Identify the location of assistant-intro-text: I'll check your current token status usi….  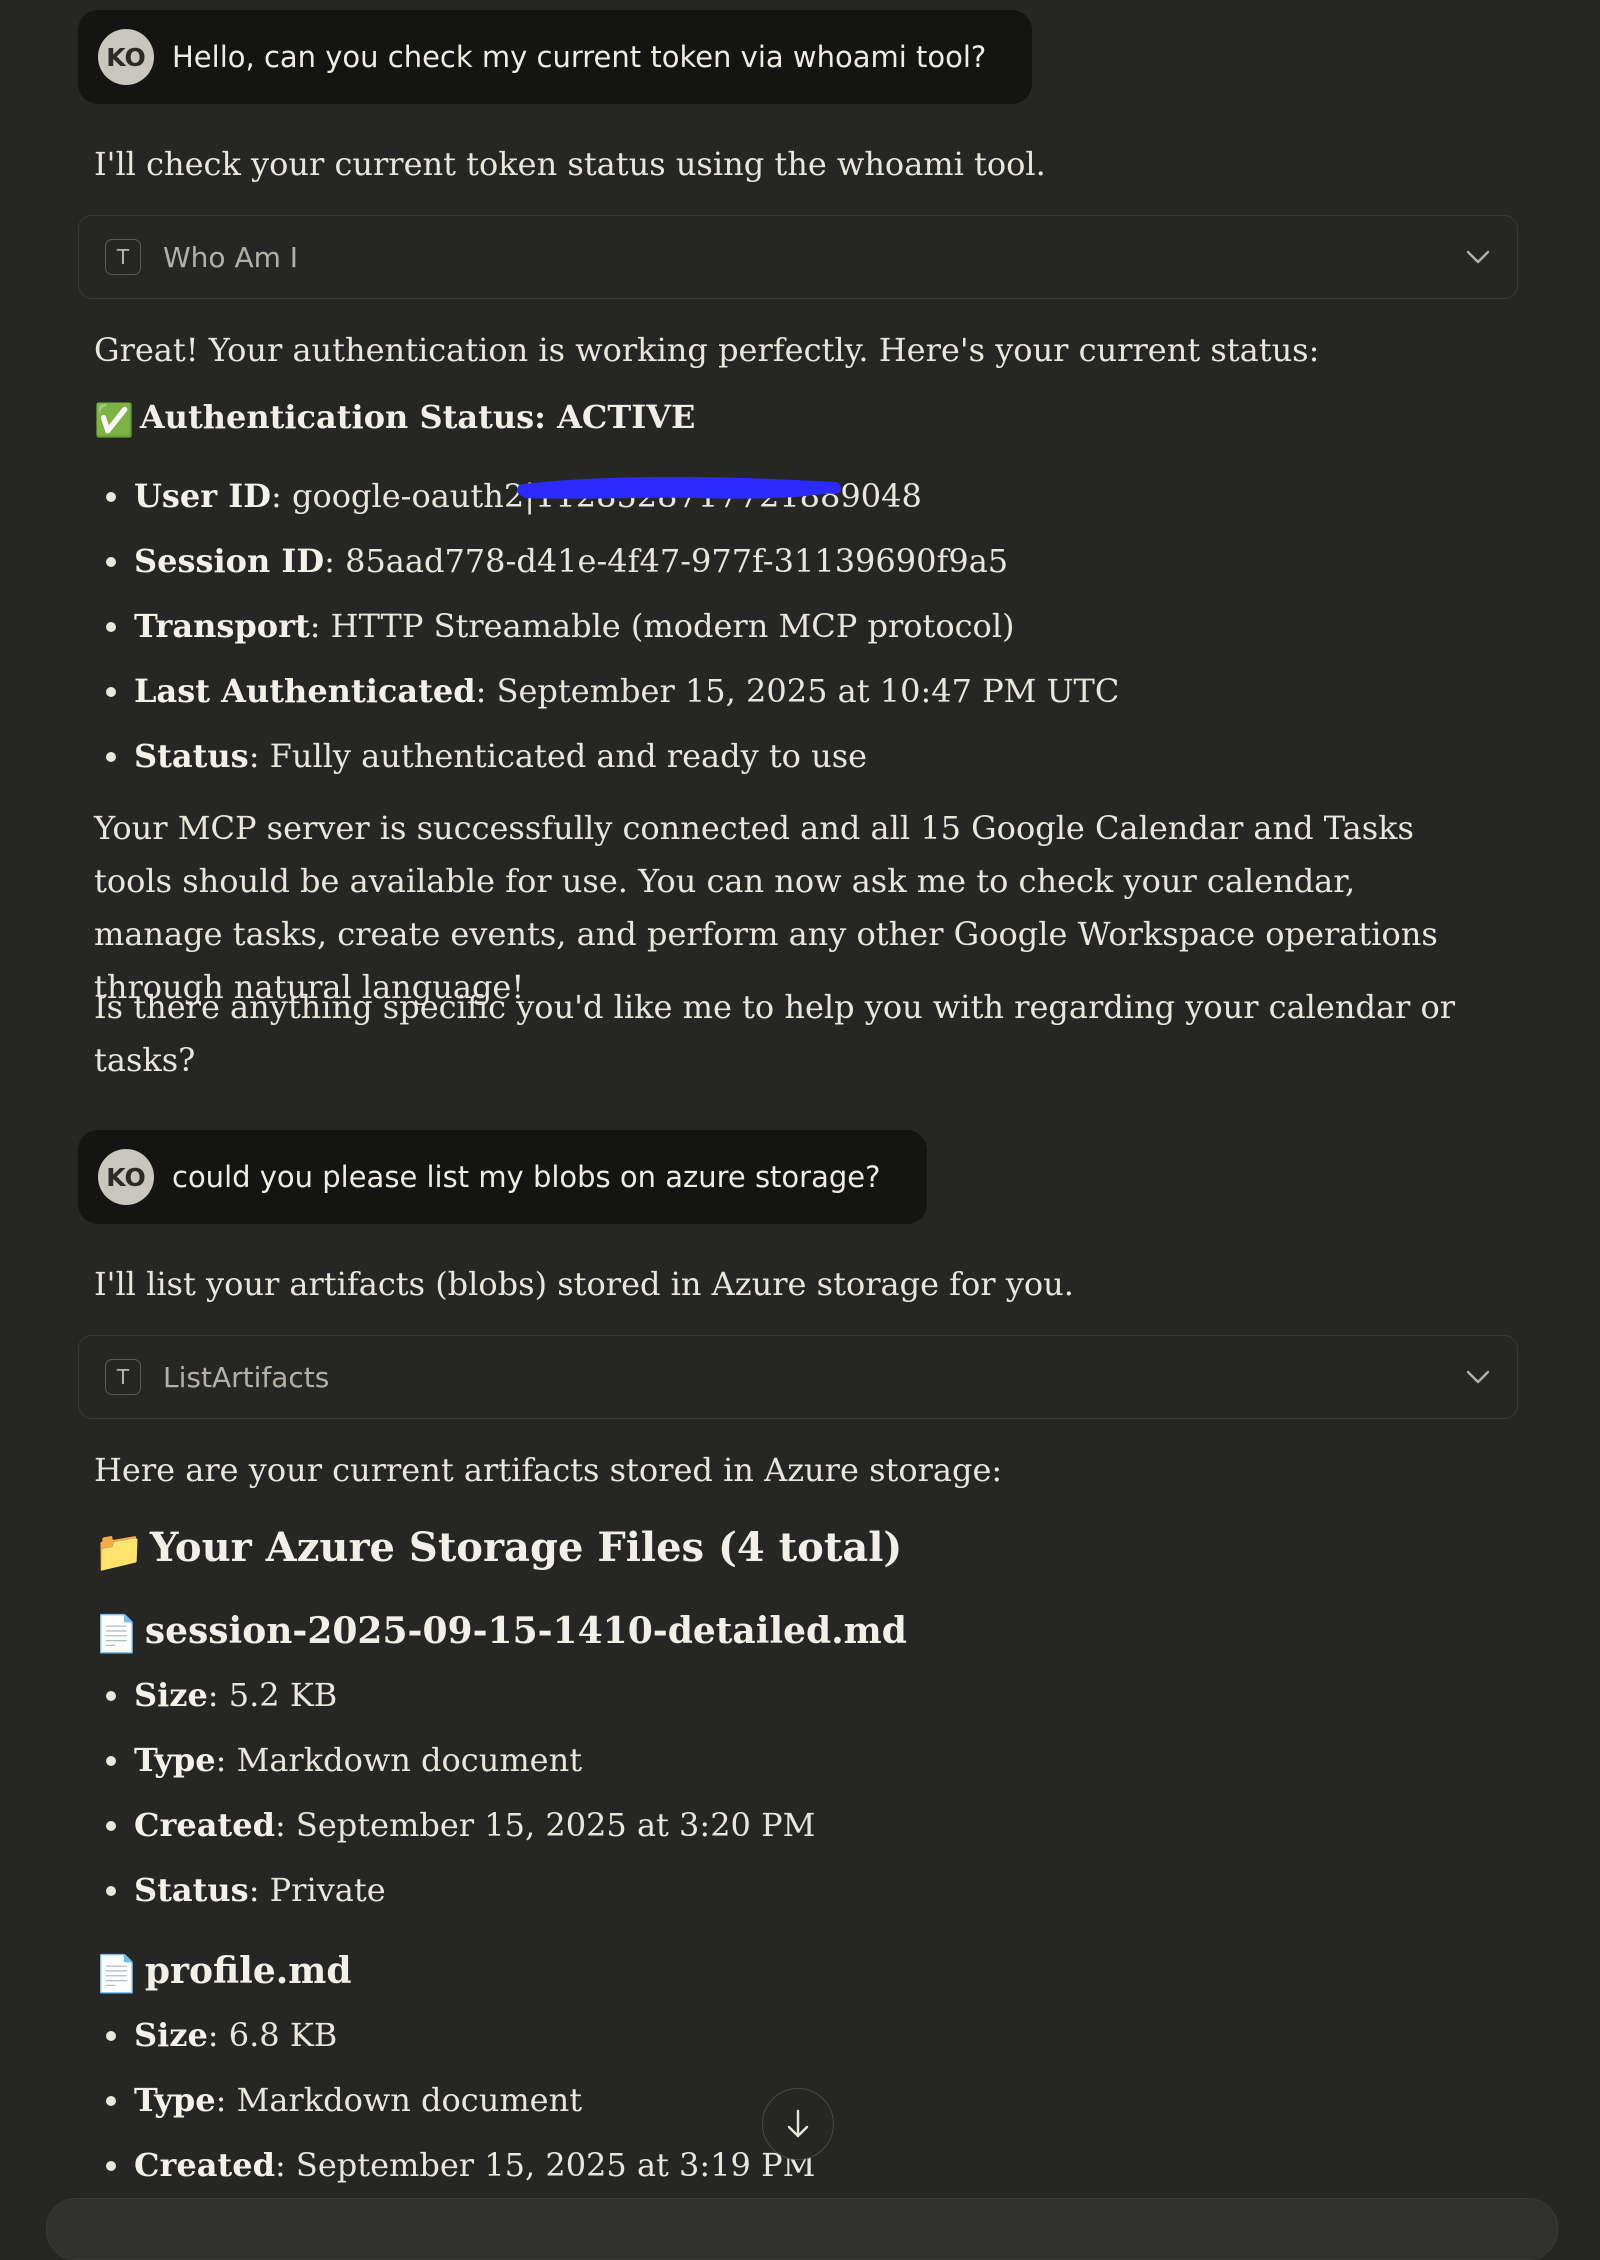
(570, 164).